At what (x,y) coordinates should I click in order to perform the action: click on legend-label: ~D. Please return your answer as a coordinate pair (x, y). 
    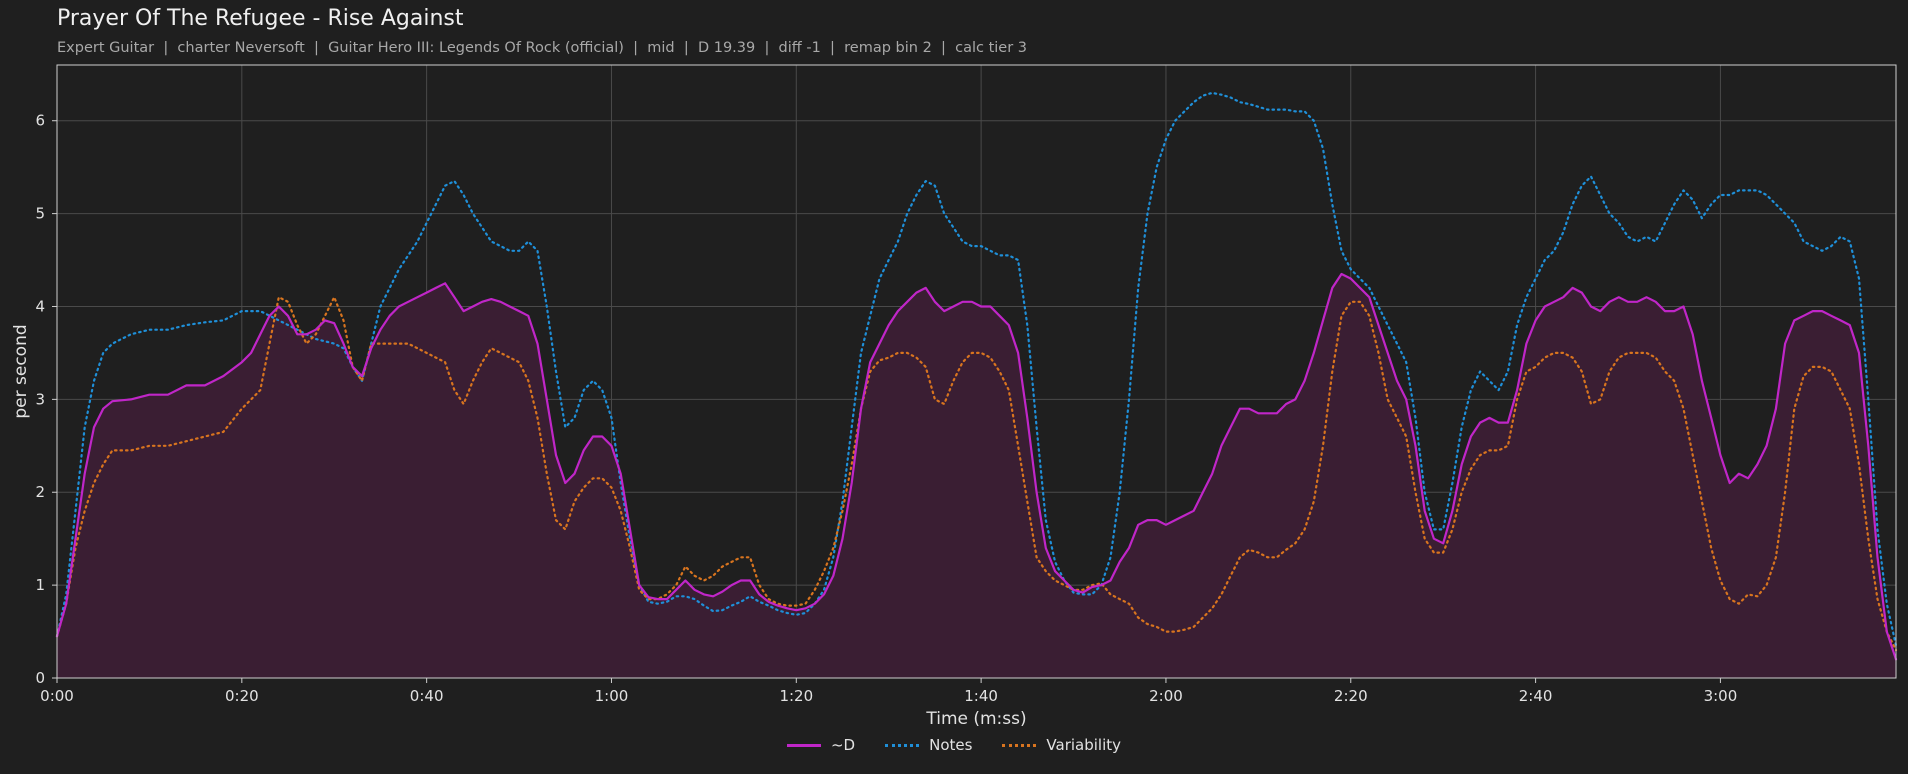
    Looking at the image, I should click on (843, 745).